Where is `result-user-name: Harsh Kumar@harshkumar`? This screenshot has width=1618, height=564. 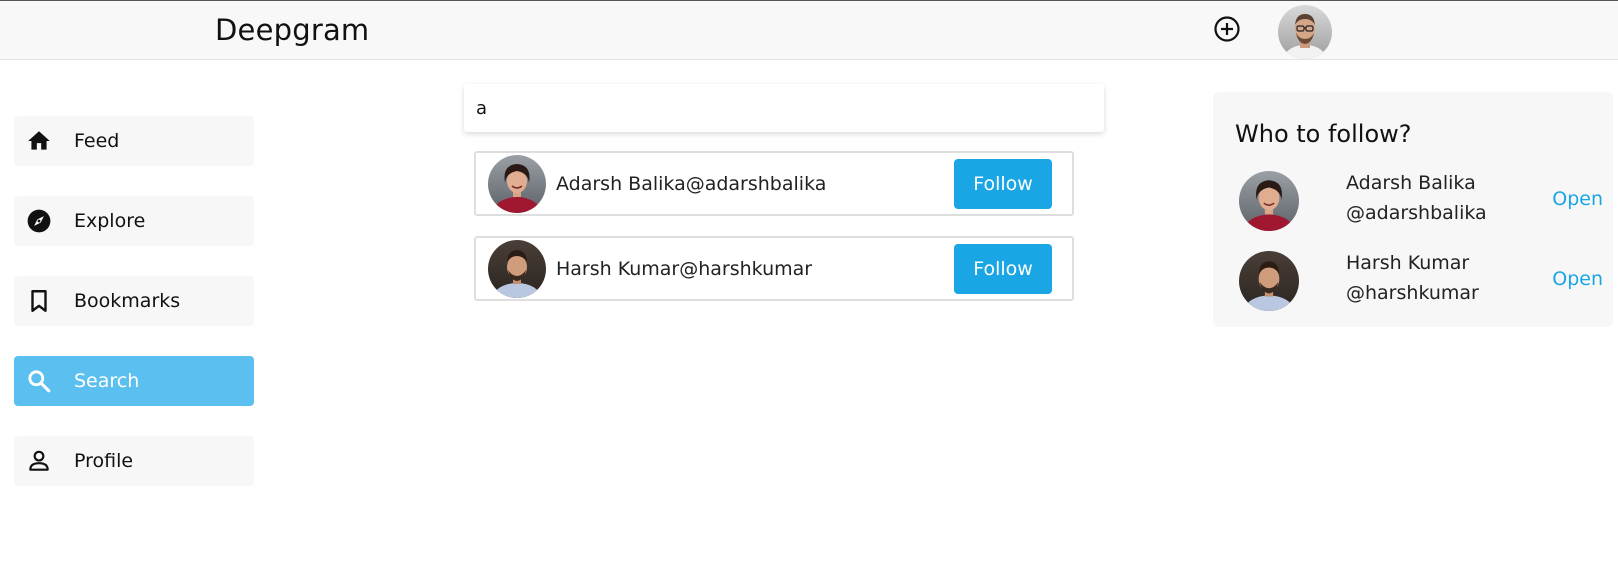
result-user-name: Harsh Kumar@harshkumar is located at coordinates (755, 269).